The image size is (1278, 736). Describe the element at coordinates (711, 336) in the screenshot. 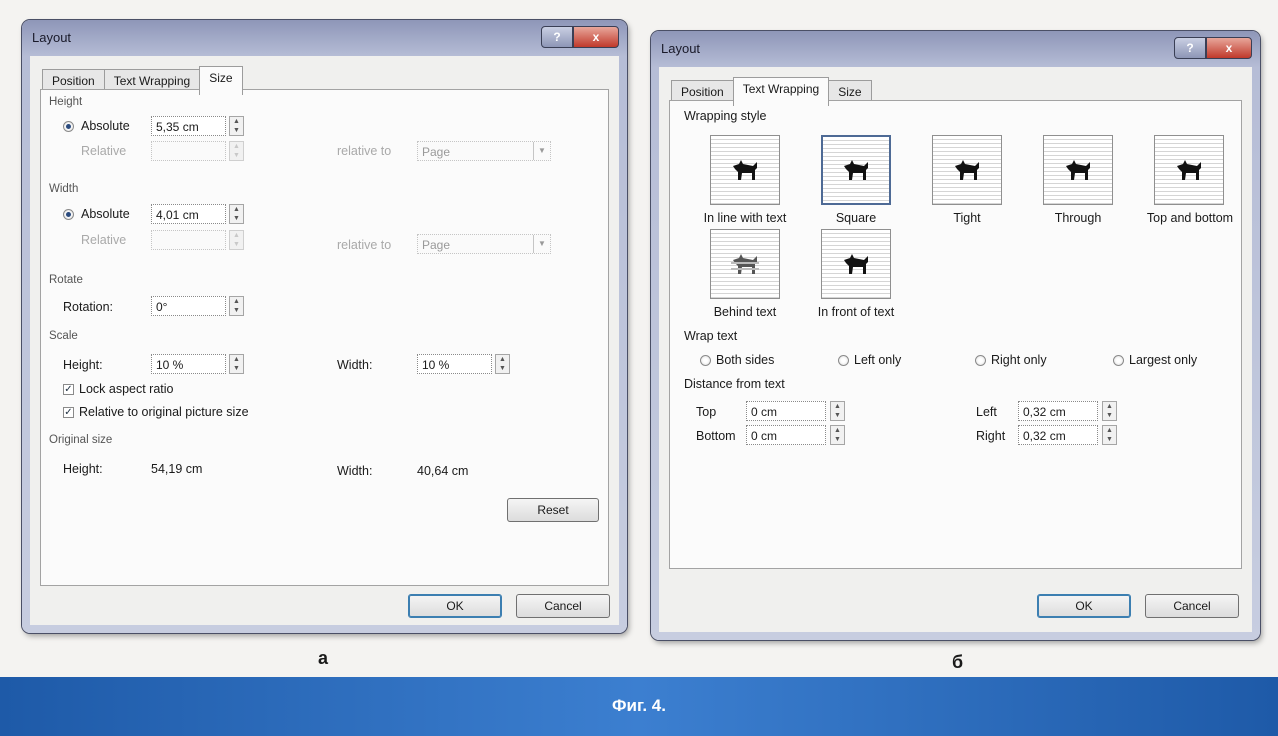

I see `wrap-text-section-title: Wrap text` at that location.